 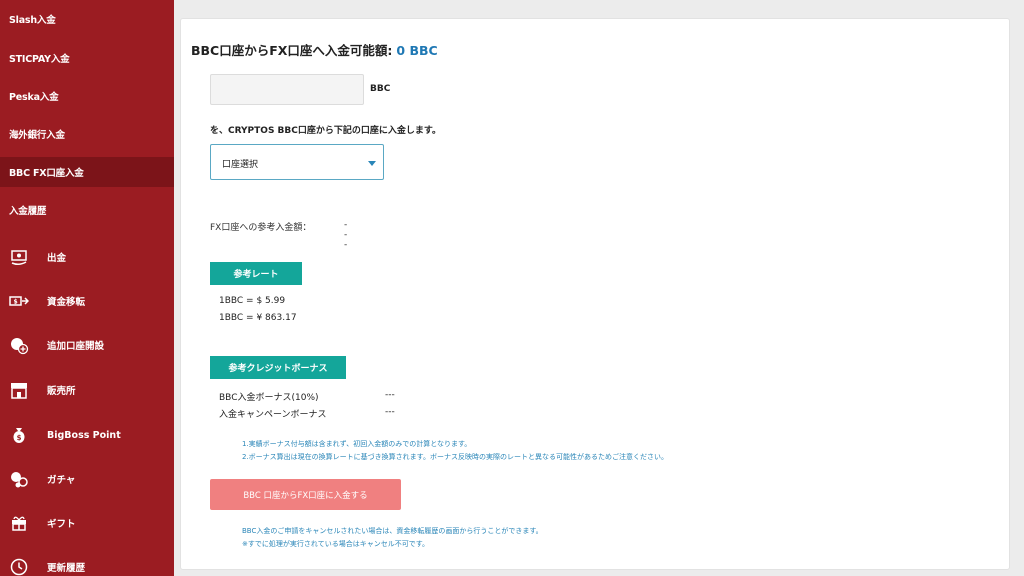 What do you see at coordinates (305, 494) in the screenshot?
I see `deposit-submit-button: BBC 口座からFX口座に入金する` at bounding box center [305, 494].